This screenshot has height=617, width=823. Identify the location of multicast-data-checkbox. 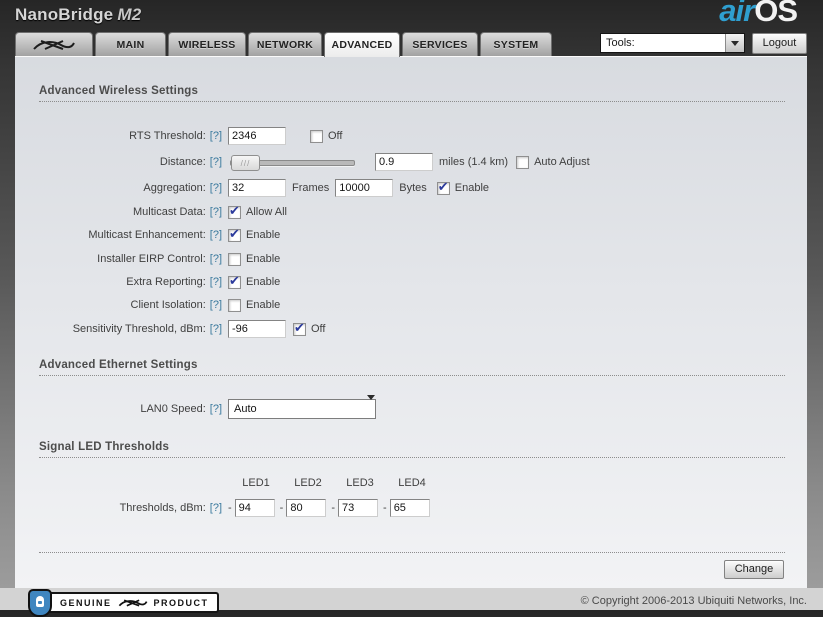
(234, 211).